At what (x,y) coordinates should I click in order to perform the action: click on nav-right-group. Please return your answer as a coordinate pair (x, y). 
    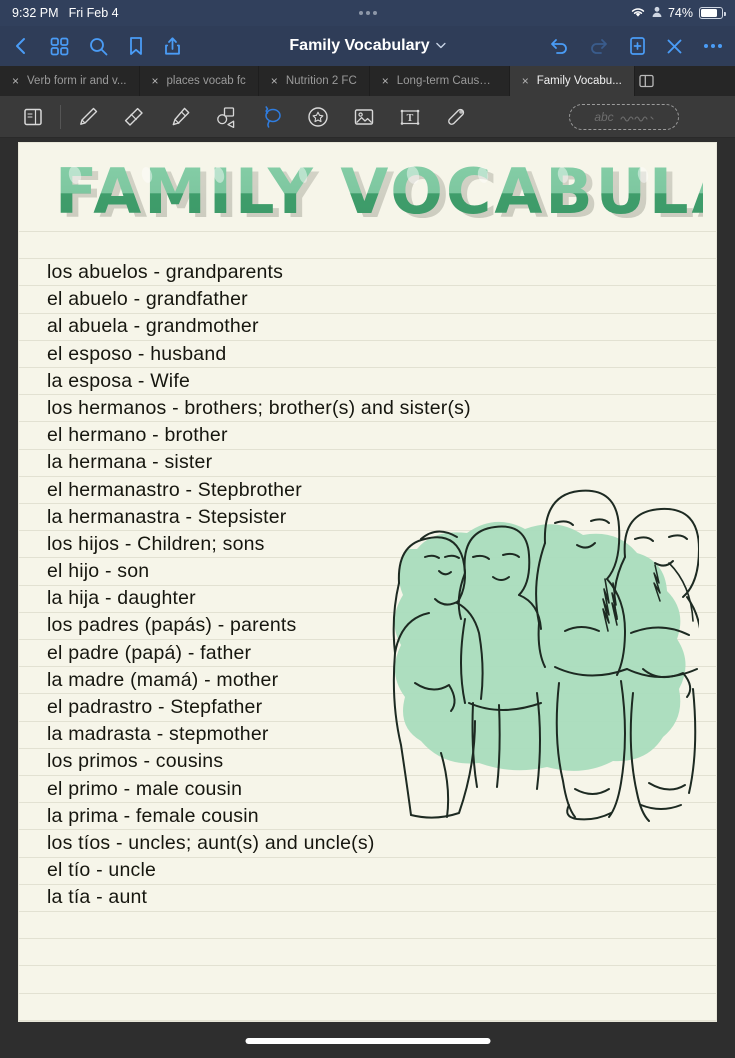
    Looking at the image, I should click on (636, 46).